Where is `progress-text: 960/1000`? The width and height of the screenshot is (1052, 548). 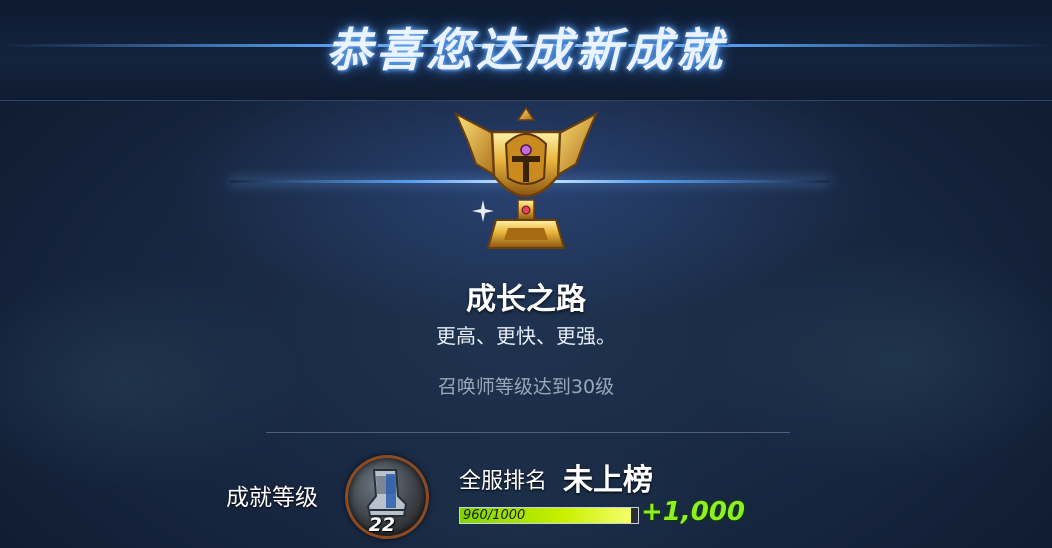 progress-text: 960/1000 is located at coordinates (494, 515).